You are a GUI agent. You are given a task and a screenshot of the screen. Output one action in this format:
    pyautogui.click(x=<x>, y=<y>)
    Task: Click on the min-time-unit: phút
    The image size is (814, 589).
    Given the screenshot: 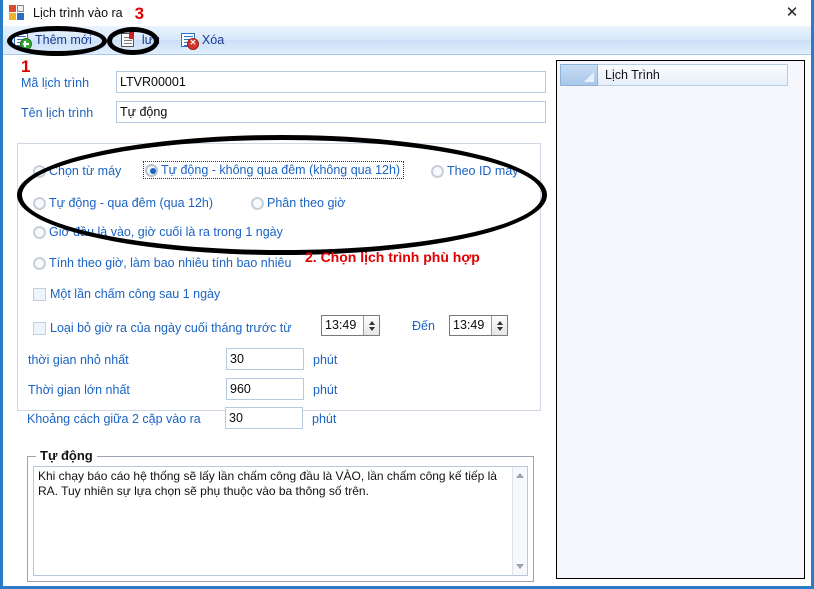 What is the action you would take?
    pyautogui.click(x=325, y=360)
    